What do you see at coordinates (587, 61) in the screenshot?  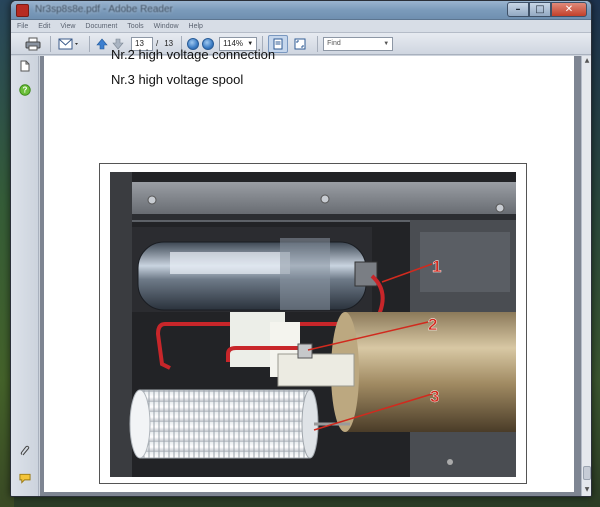 I see `scroll-up-arrow: ▲` at bounding box center [587, 61].